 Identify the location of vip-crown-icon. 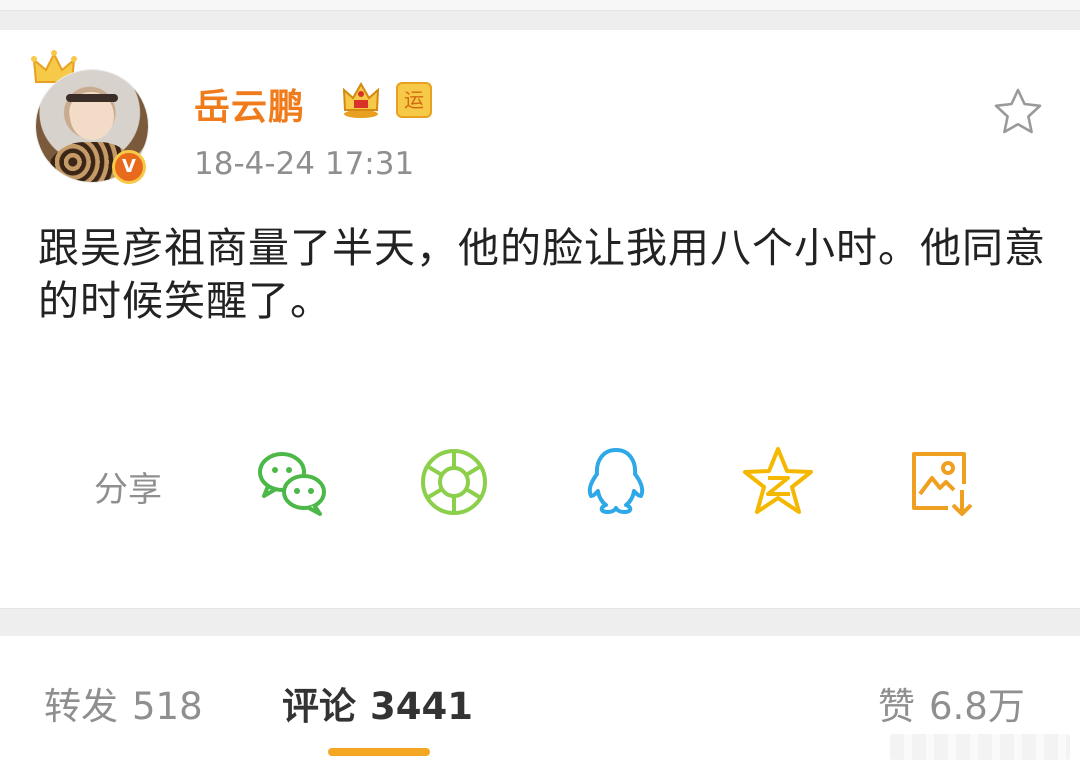
(361, 100).